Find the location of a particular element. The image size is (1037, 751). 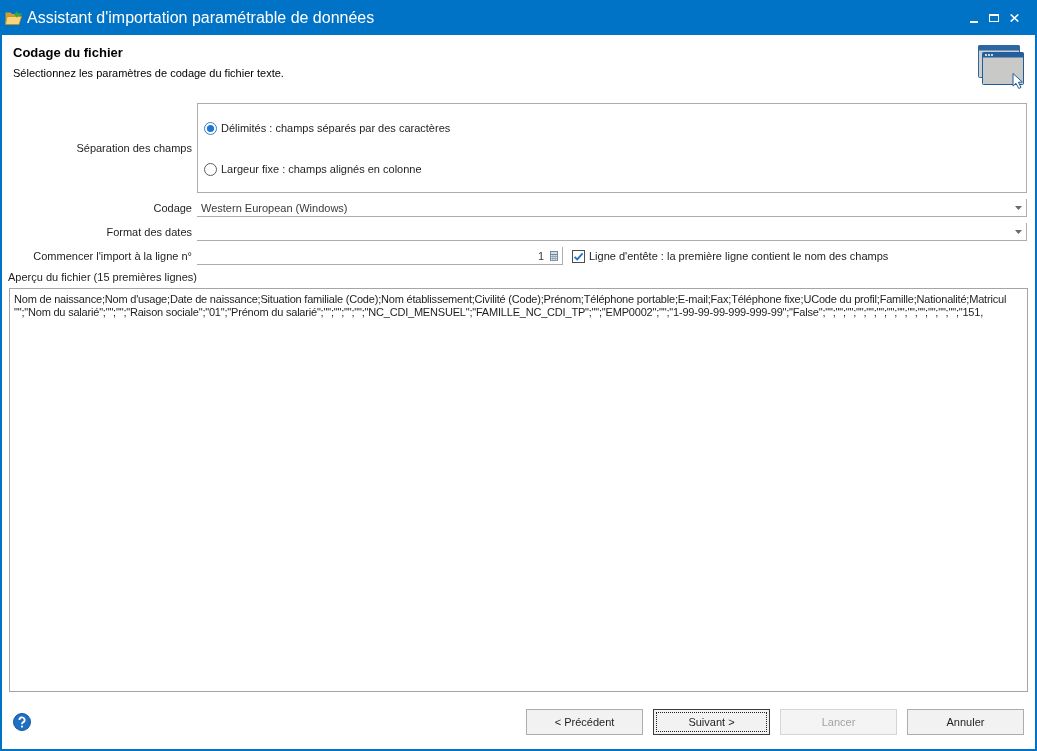

field-label: Séparation des champs is located at coordinates (133, 148).